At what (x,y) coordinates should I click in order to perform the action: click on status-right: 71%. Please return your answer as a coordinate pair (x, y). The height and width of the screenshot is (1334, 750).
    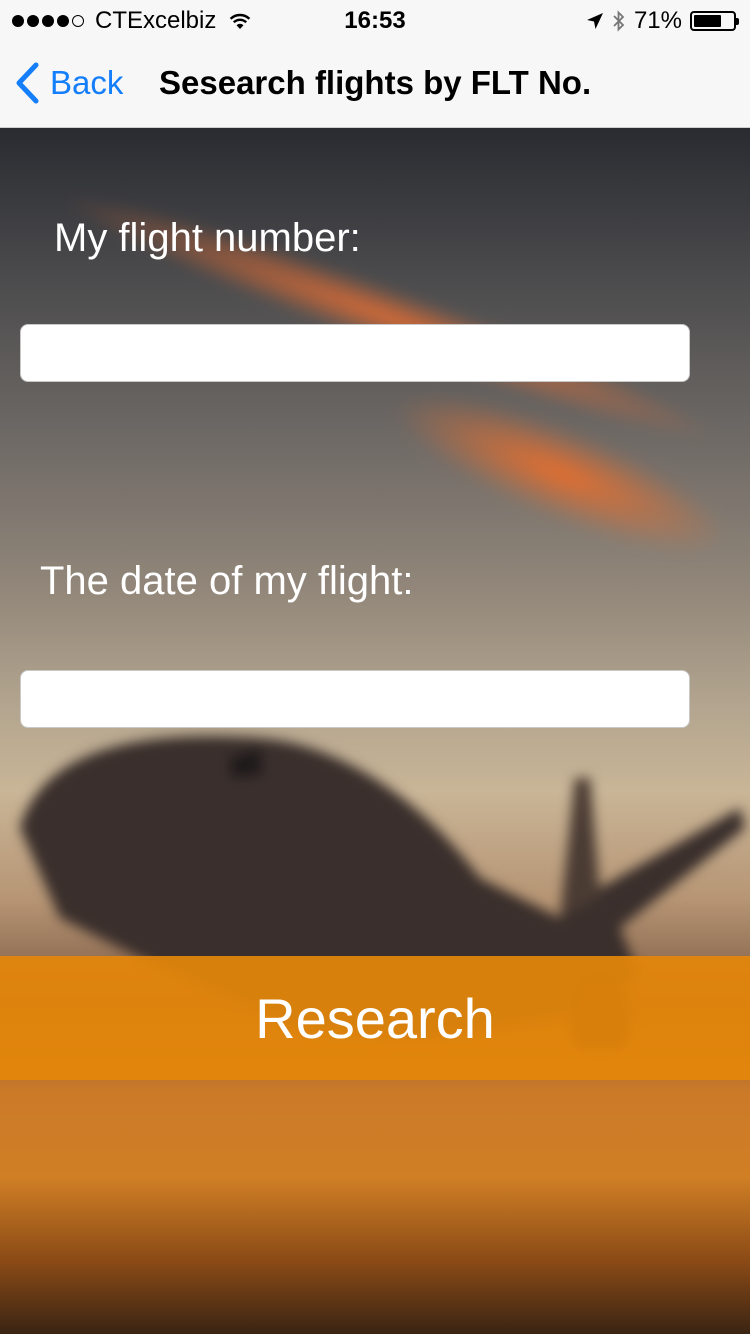
    Looking at the image, I should click on (658, 21).